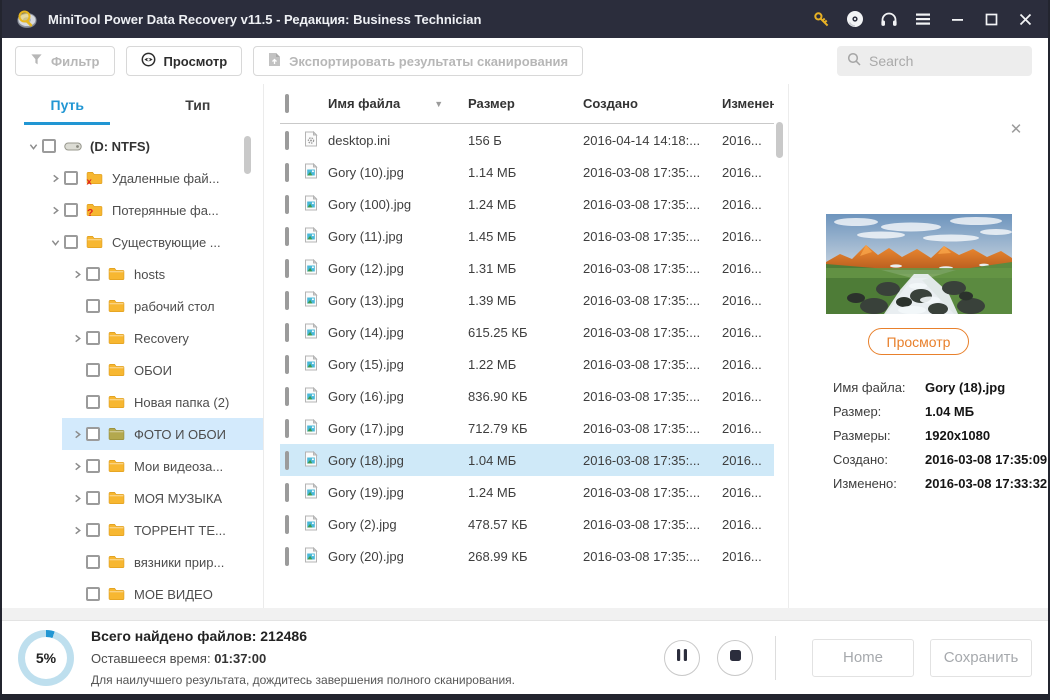  Describe the element at coordinates (287, 103) in the screenshot. I see `select-all-checkbox` at that location.